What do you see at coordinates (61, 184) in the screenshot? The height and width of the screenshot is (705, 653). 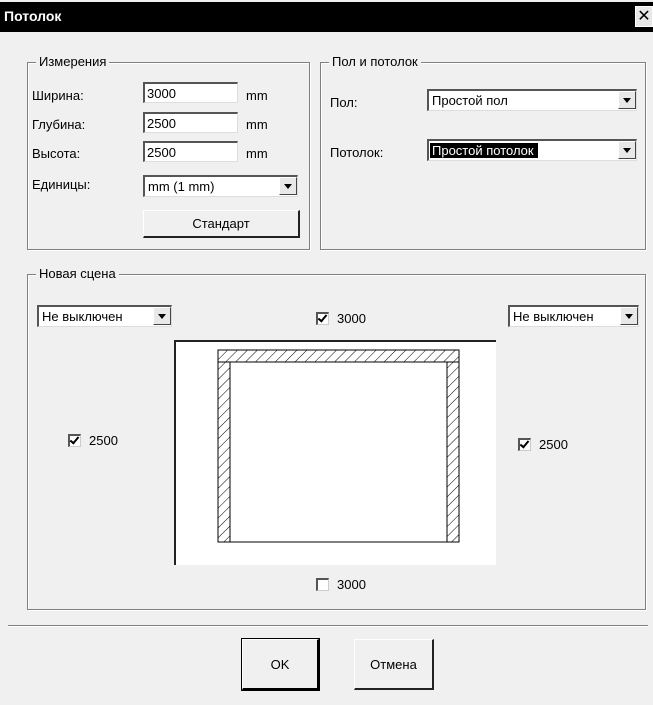 I see `units-label: Единицы:` at bounding box center [61, 184].